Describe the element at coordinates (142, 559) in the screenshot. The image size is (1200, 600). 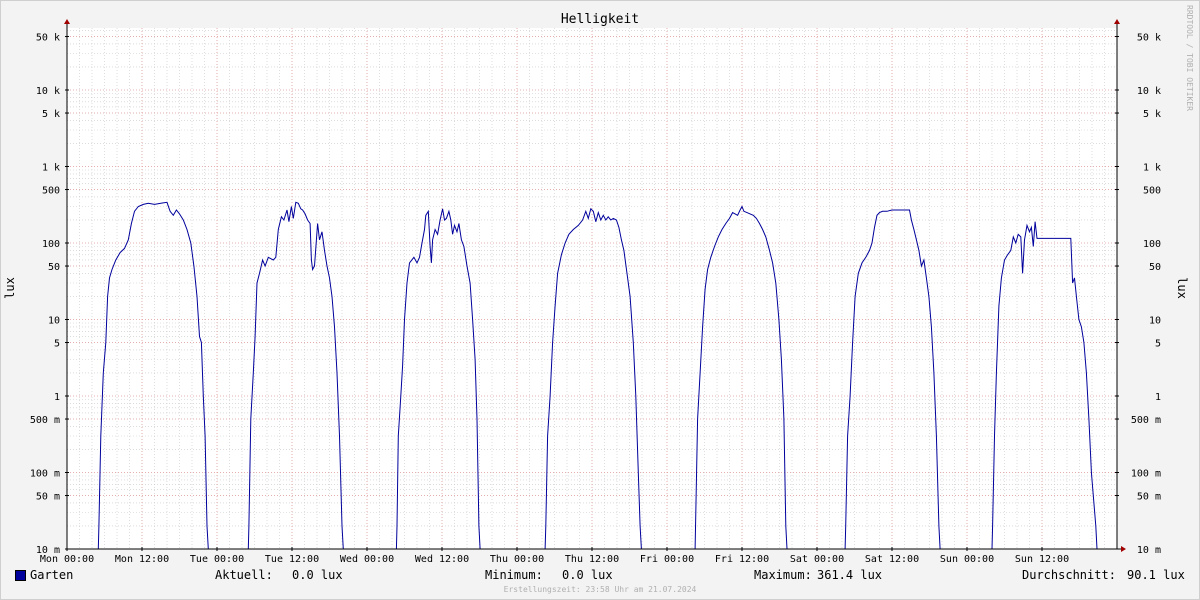
I see `x-tick-label: Mon 12:00` at that location.